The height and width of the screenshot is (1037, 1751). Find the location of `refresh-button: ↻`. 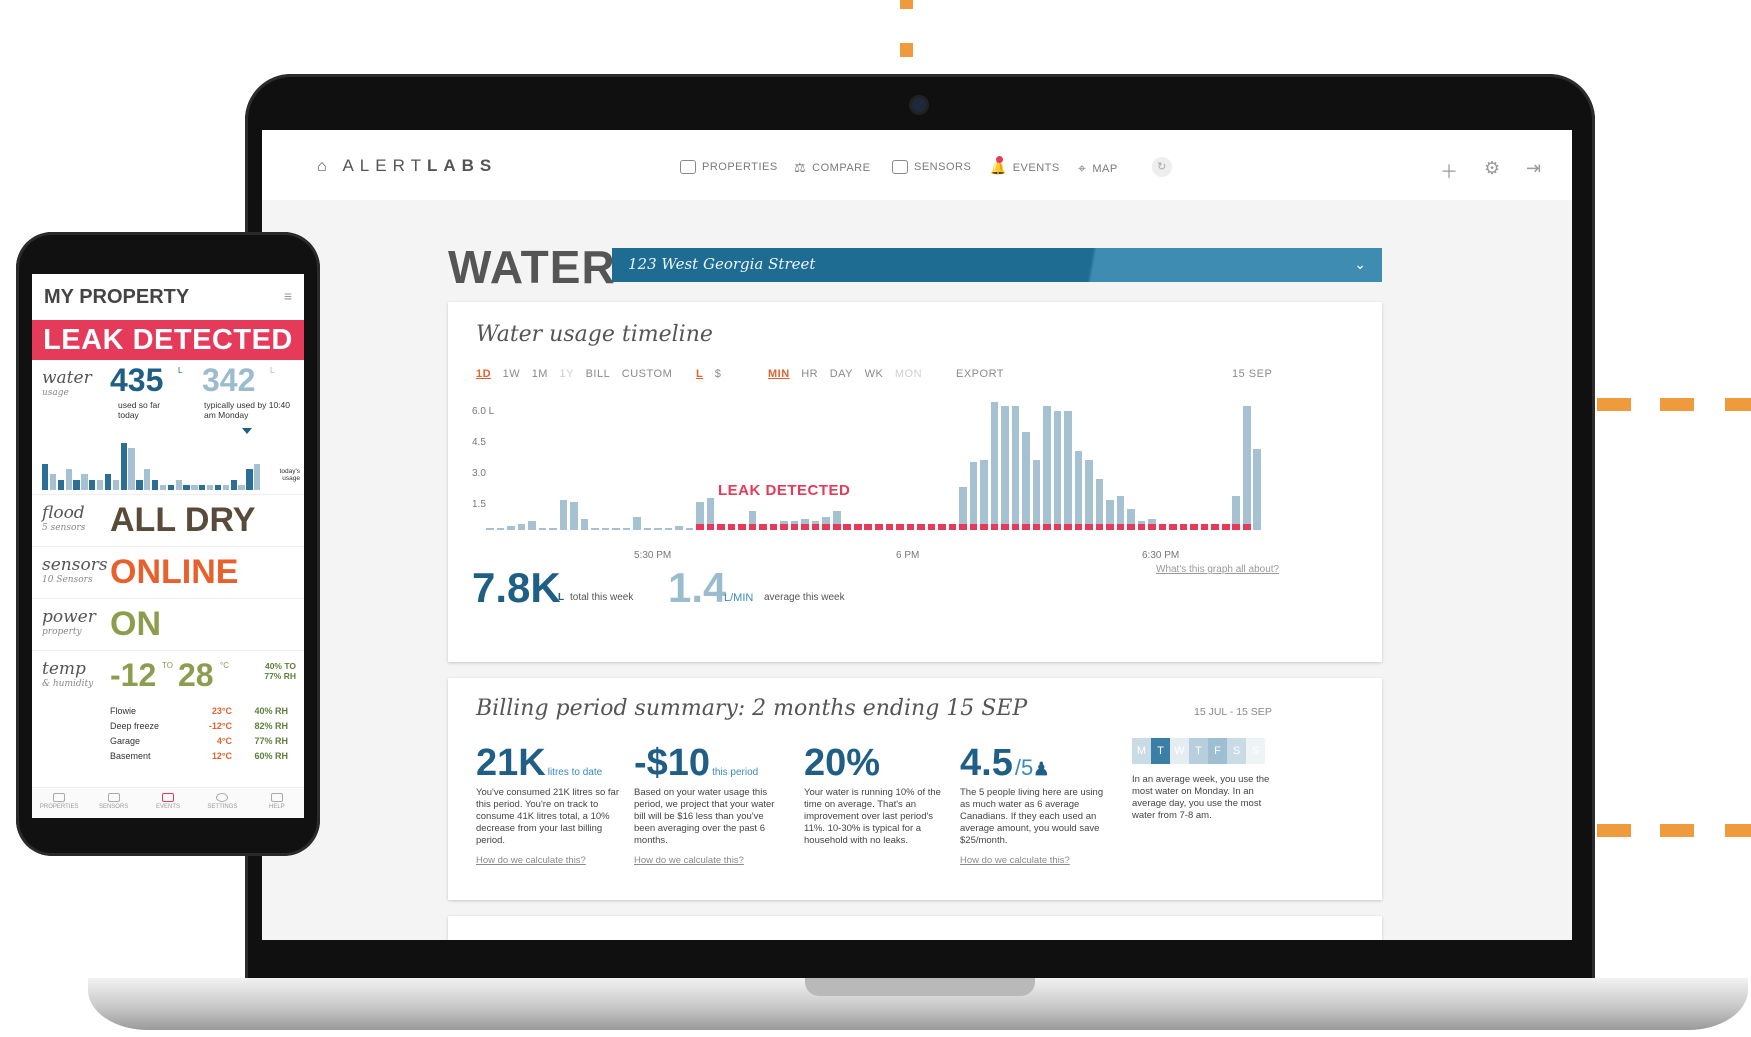

refresh-button: ↻ is located at coordinates (1162, 167).